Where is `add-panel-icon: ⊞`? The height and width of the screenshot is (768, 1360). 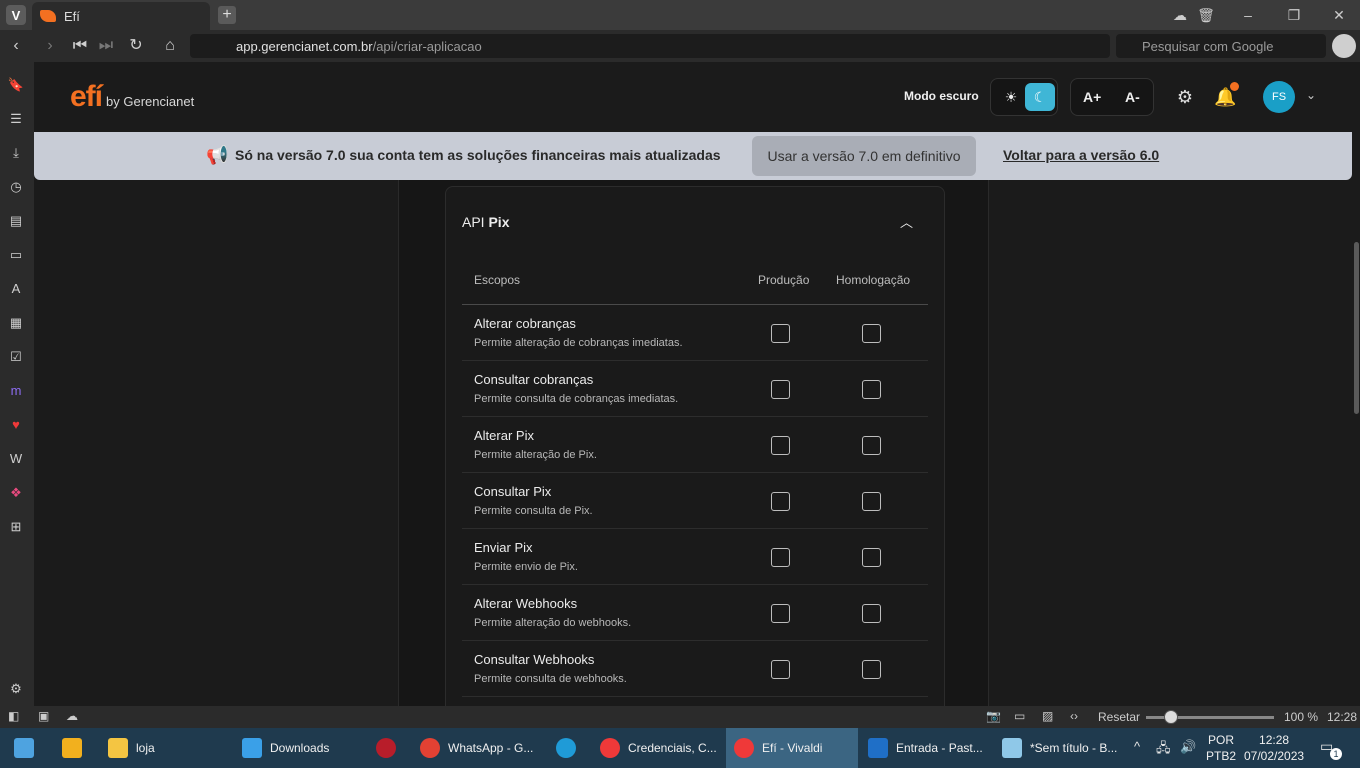
add-panel-icon: ⊞ is located at coordinates (16, 527).